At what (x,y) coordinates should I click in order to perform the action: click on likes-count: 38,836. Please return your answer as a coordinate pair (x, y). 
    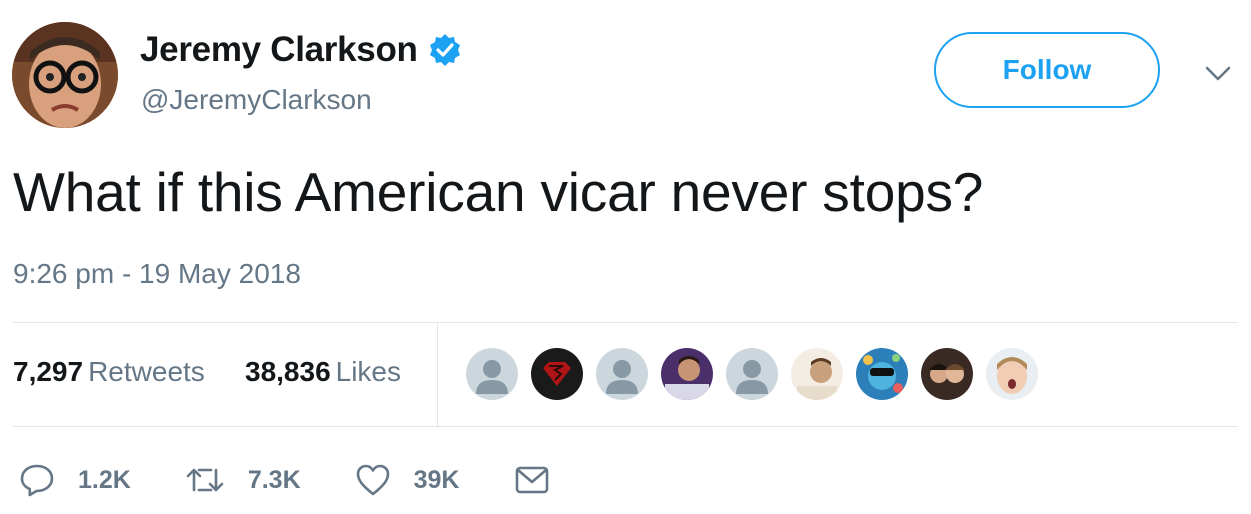
    Looking at the image, I should click on (288, 371).